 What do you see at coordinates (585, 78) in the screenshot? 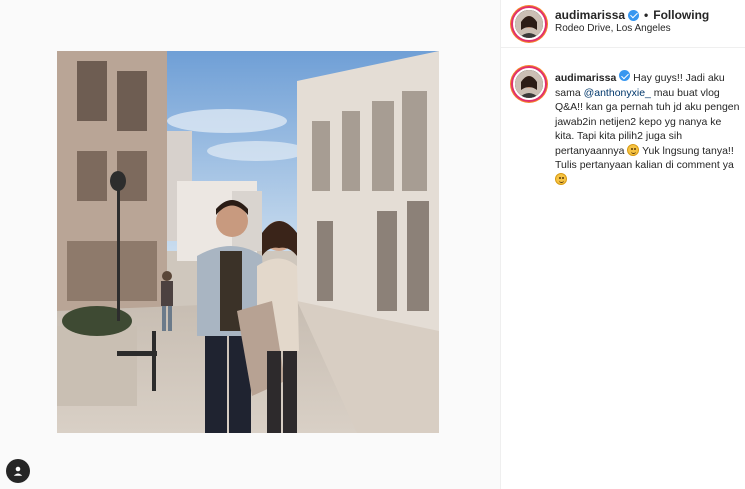
I see `caption-username: audimarissa` at bounding box center [585, 78].